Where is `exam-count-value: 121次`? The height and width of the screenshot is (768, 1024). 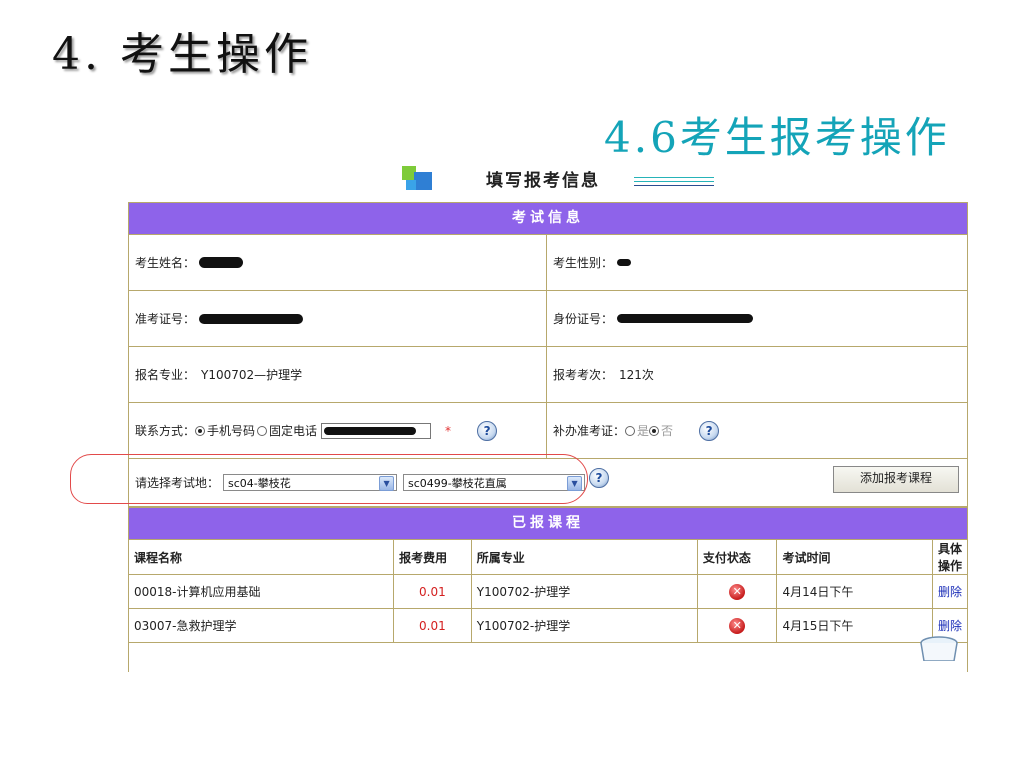 exam-count-value: 121次 is located at coordinates (636, 375).